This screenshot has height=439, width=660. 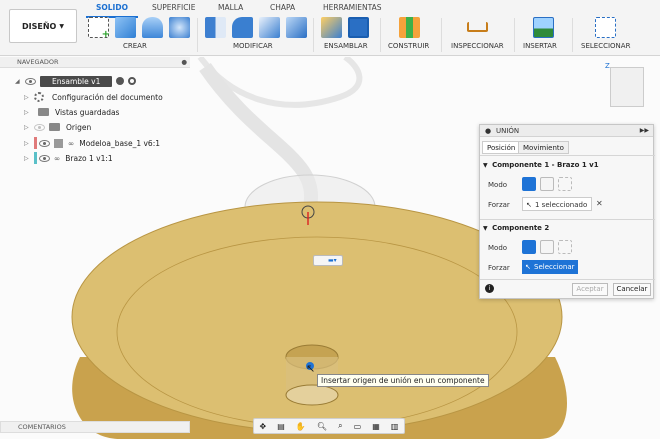 I want to click on tree-item-label: Vistas guardadas, so click(x=87, y=112).